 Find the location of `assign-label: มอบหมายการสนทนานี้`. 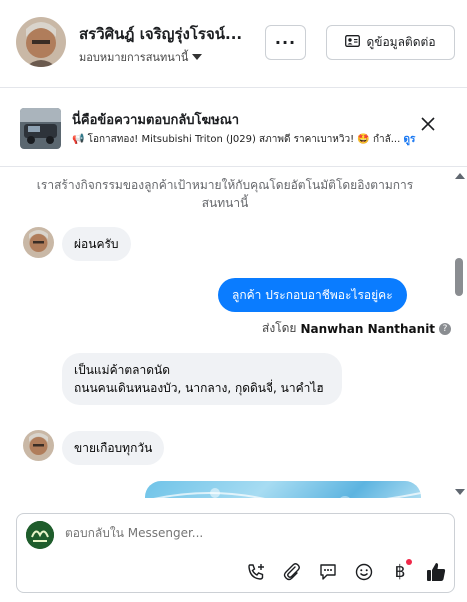

assign-label: มอบหมายการสนทนานี้ is located at coordinates (134, 57).